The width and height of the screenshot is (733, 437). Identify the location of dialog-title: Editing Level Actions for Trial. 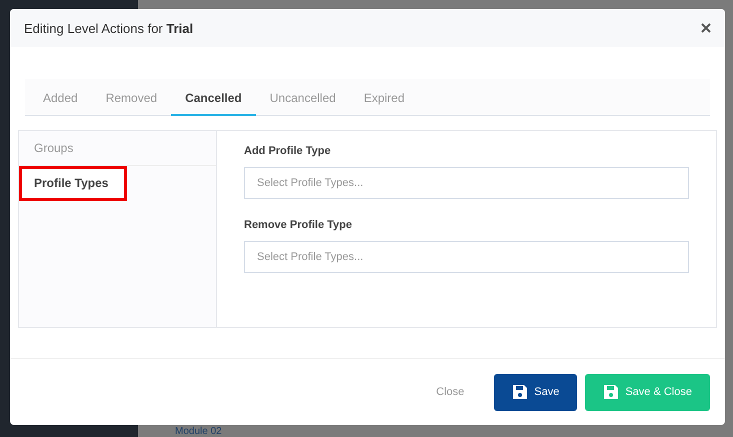
(109, 28).